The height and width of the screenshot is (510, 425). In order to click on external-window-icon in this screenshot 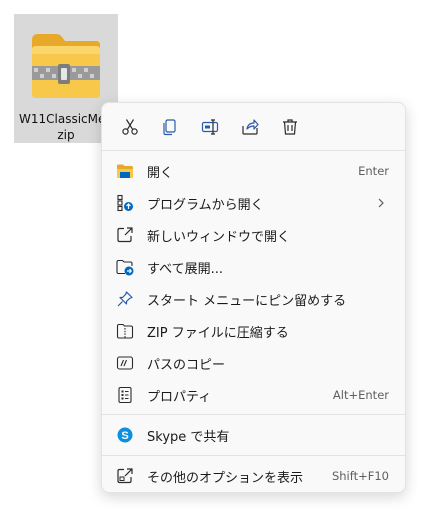, I will do `click(125, 235)`.